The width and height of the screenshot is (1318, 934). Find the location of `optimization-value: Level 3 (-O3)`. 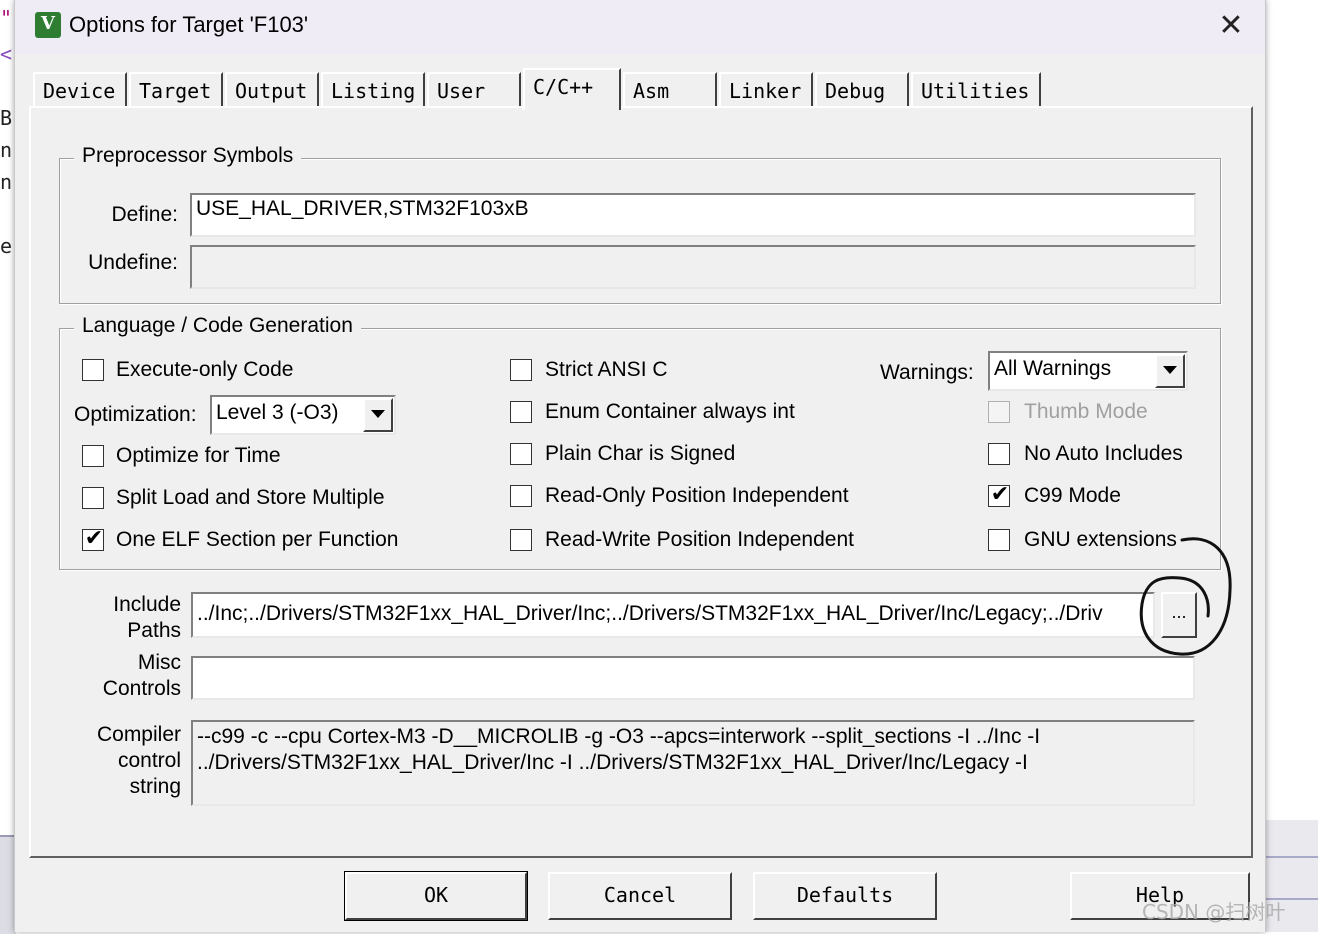

optimization-value: Level 3 (-O3) is located at coordinates (277, 412).